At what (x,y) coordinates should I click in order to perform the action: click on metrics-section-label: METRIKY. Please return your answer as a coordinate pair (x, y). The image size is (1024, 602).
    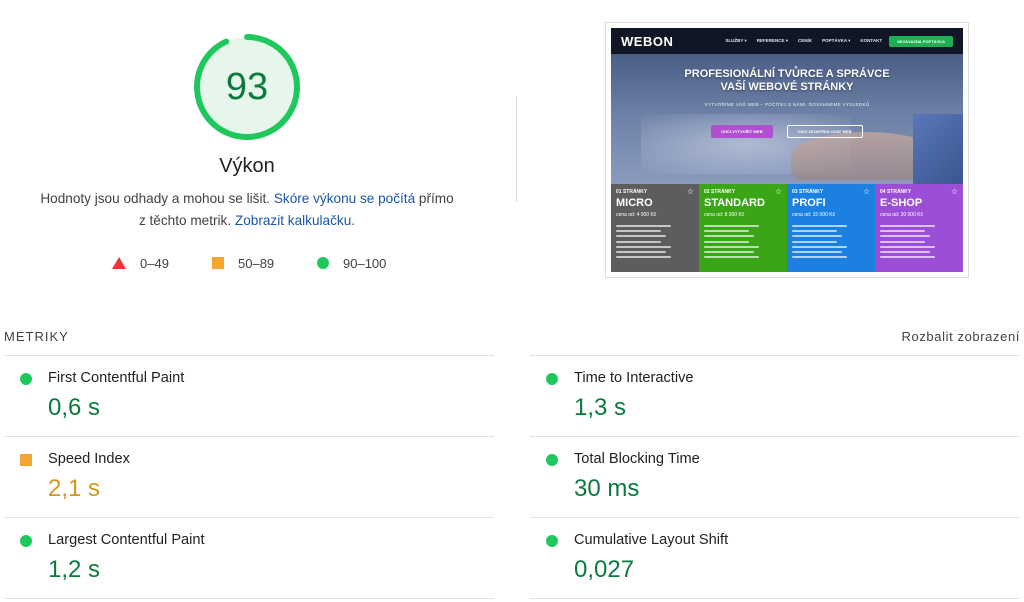
    Looking at the image, I should click on (36, 336).